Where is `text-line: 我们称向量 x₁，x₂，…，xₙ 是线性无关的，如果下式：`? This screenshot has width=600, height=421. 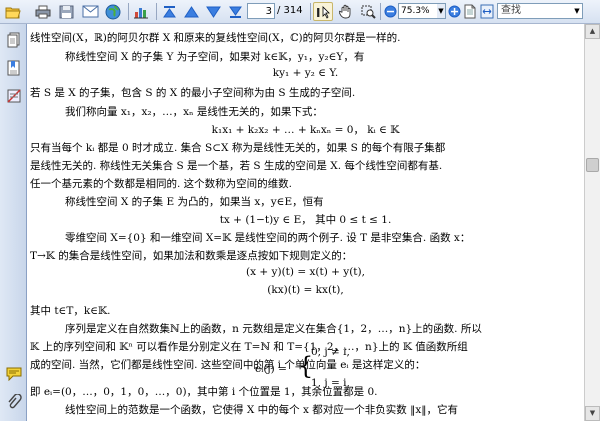 text-line: 我们称向量 x₁，x₂，…，xₙ 是线性无关的，如果下式： is located at coordinates (194, 112).